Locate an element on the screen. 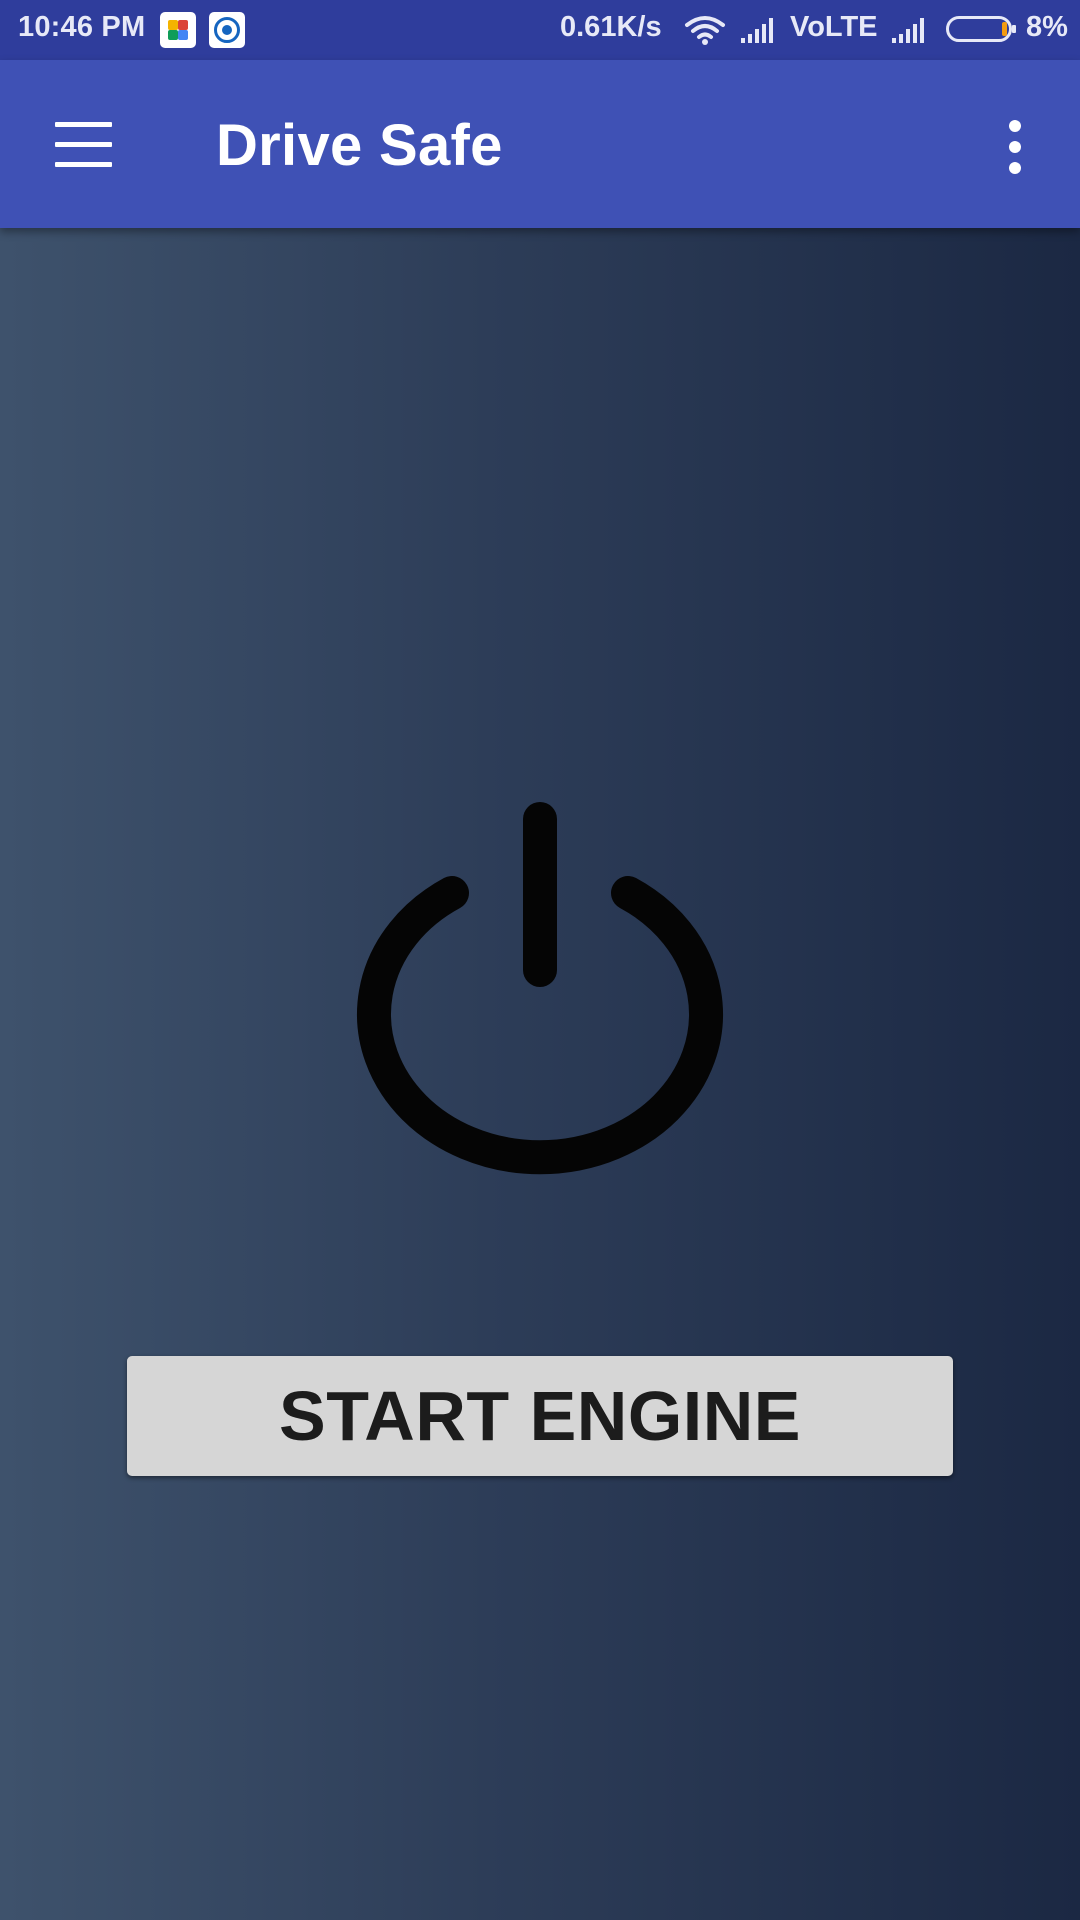 The image size is (1080, 1920). status-time: 10:46 PM is located at coordinates (82, 27).